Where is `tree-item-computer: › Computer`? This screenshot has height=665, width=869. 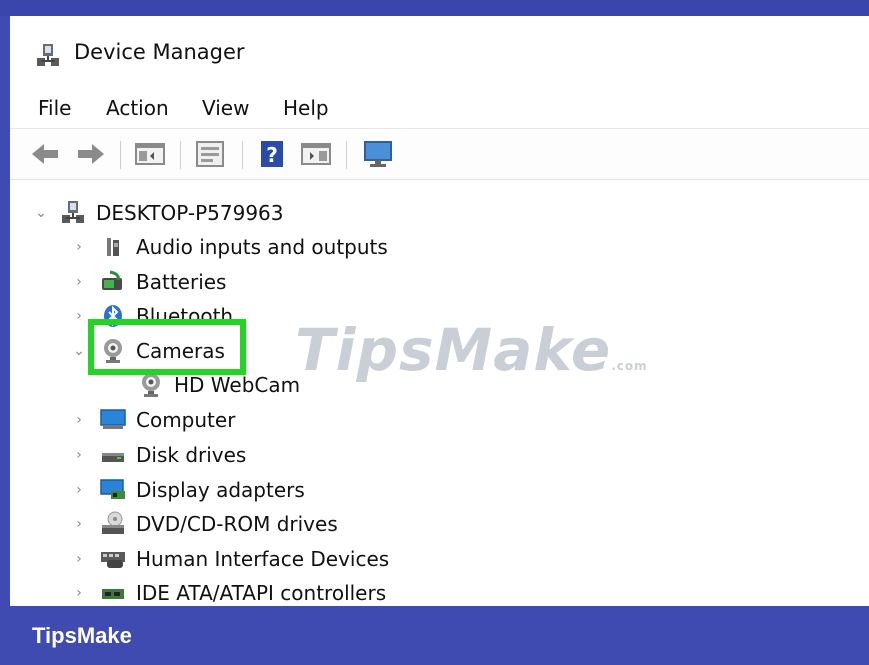
tree-item-computer: › Computer is located at coordinates (152, 420).